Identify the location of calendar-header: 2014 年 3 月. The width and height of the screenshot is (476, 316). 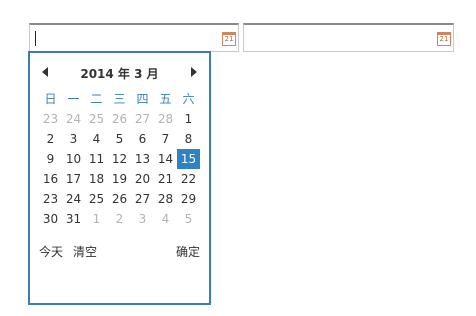
(119, 73).